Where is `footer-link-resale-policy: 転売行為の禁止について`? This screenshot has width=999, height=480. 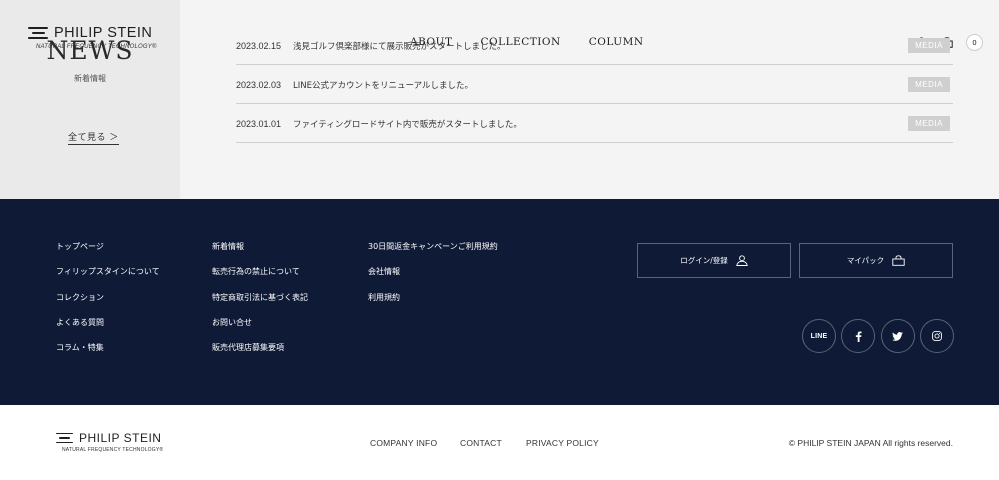
footer-link-resale-policy: 転売行為の禁止について is located at coordinates (260, 278).